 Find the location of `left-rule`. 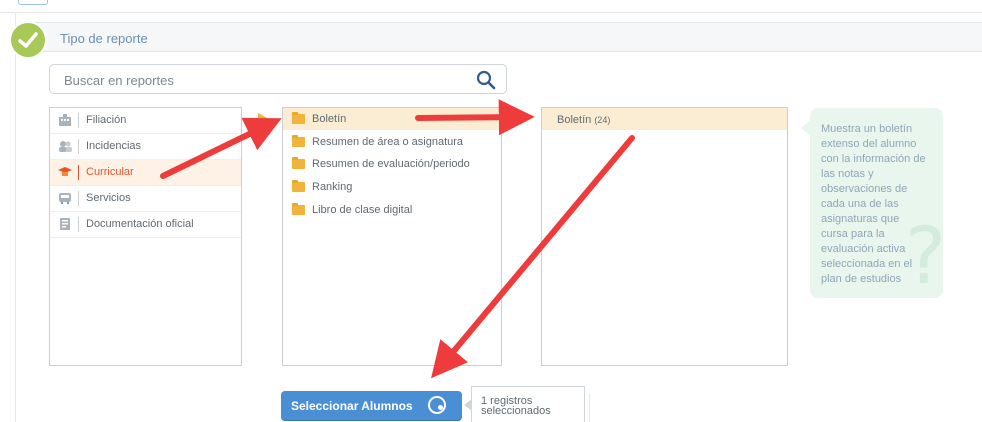

left-rule is located at coordinates (15, 217).